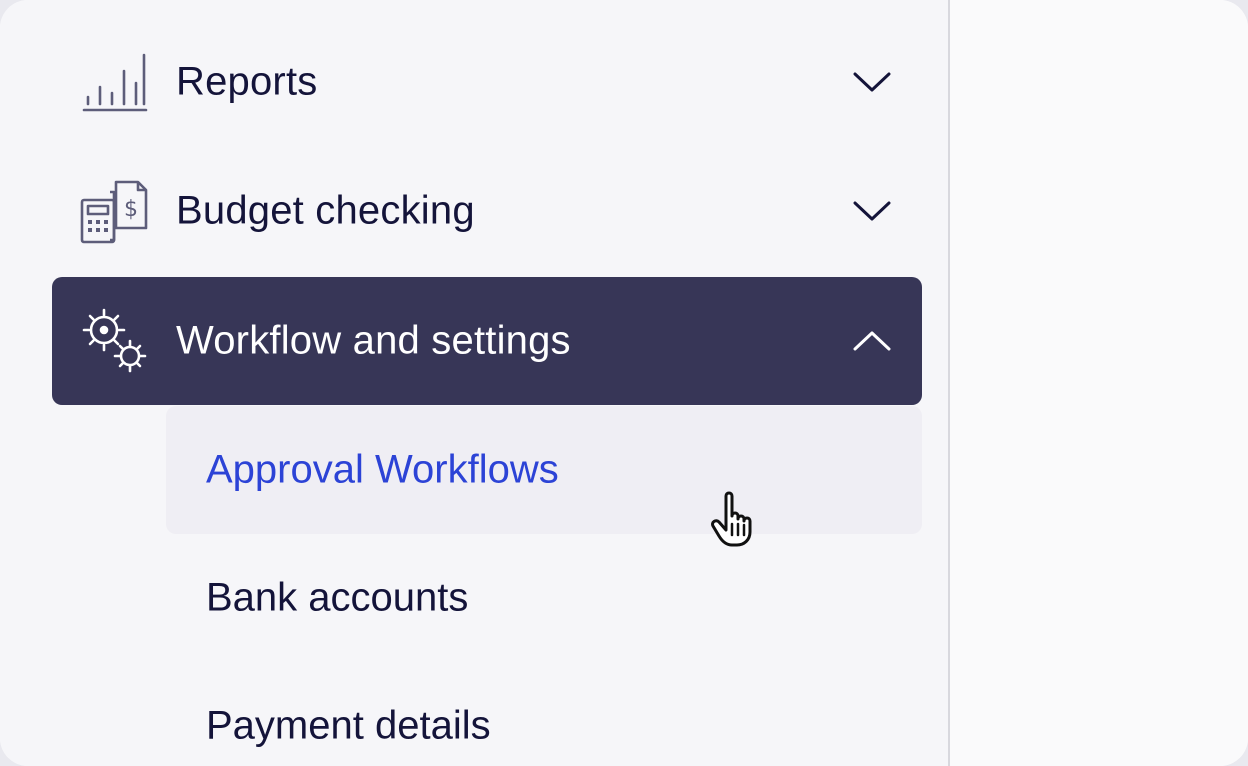 The height and width of the screenshot is (766, 1248). What do you see at coordinates (382, 469) in the screenshot?
I see `sub-item-label: Approval Workflows` at bounding box center [382, 469].